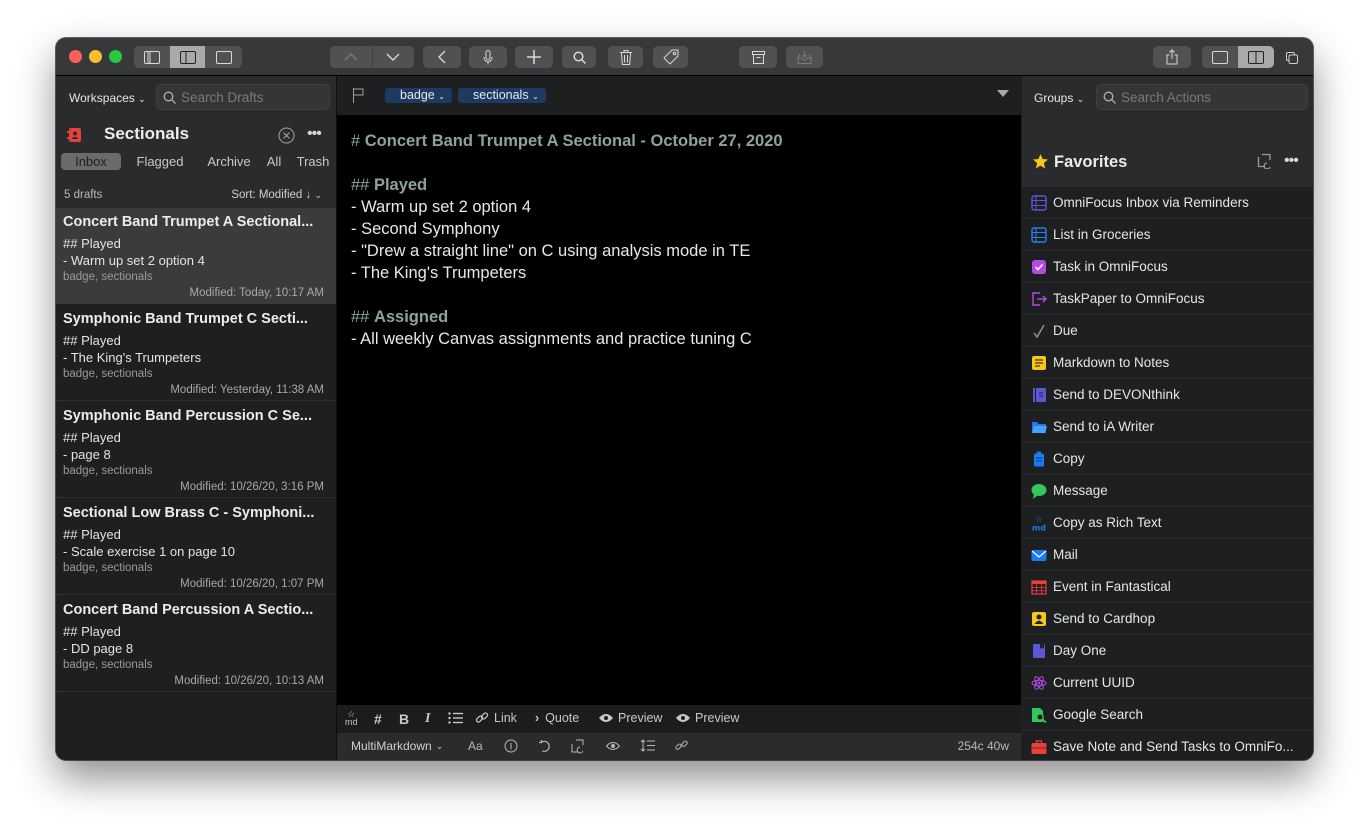  What do you see at coordinates (488, 57) in the screenshot?
I see `dictate-button` at bounding box center [488, 57].